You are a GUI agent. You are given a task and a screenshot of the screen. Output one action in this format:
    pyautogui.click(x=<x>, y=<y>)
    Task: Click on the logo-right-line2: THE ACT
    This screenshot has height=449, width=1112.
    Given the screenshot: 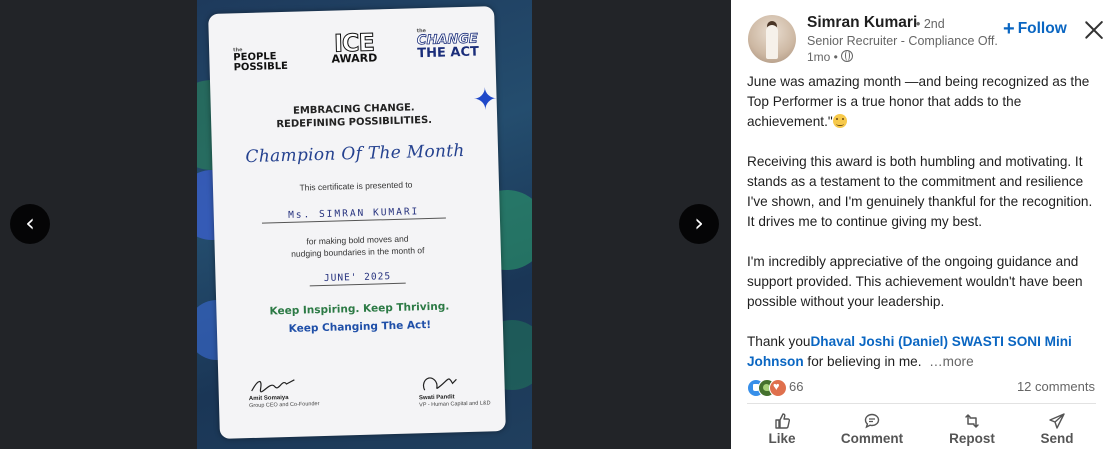 What is the action you would take?
    pyautogui.click(x=448, y=53)
    